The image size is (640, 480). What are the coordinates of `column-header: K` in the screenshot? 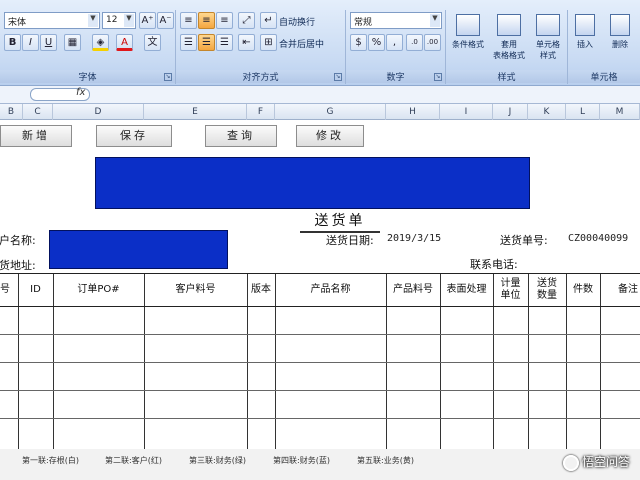 It's located at (547, 112).